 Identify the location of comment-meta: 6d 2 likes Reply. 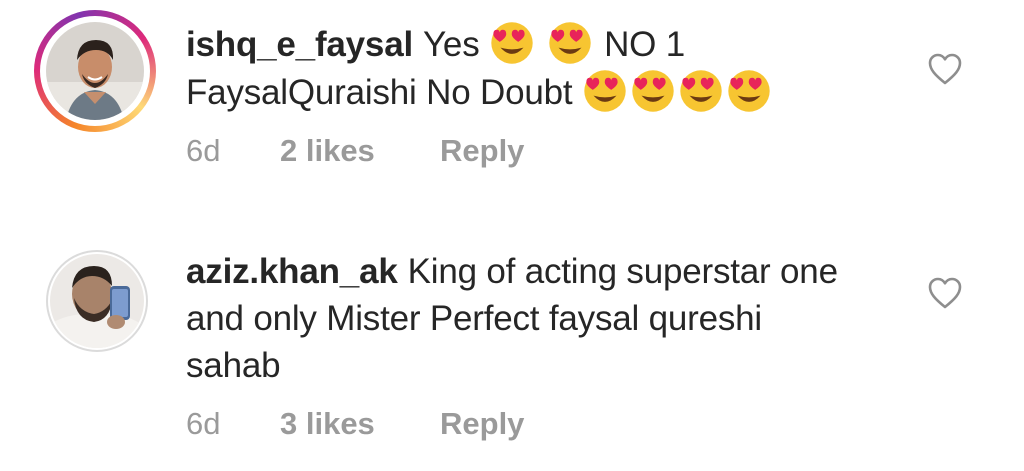
(355, 151).